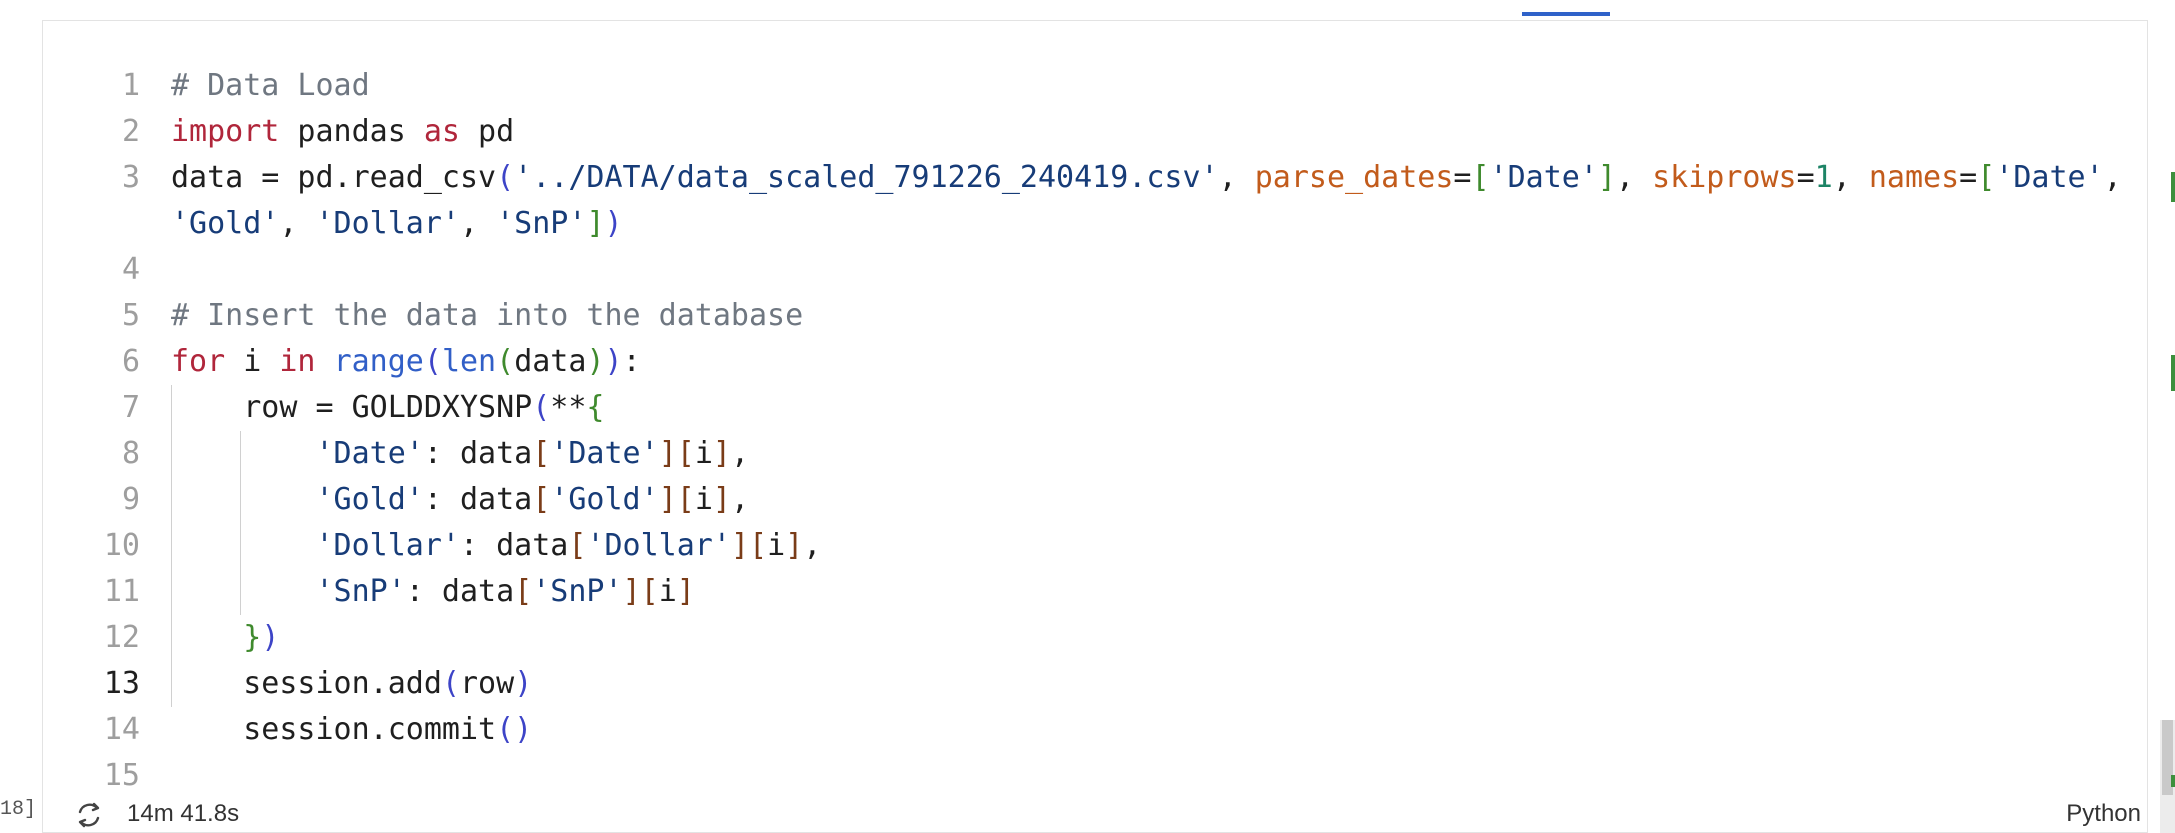 The image size is (2175, 833). What do you see at coordinates (568, 407) in the screenshot?
I see `code-token: **` at bounding box center [568, 407].